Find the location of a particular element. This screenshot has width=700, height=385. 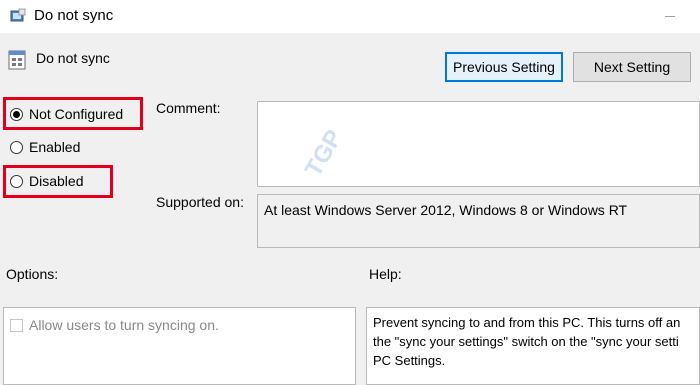

previous-setting-button: Previous Setting is located at coordinates (504, 67).